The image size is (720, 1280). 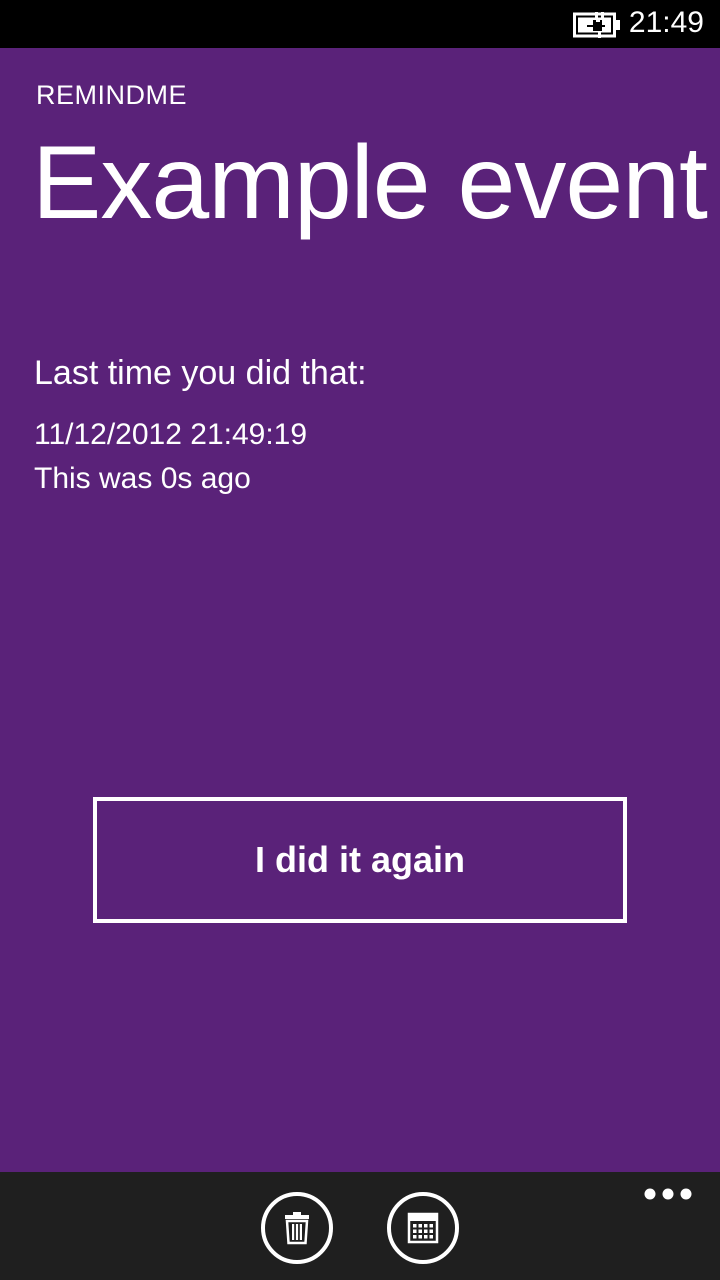 What do you see at coordinates (596, 25) in the screenshot?
I see `battery-charging-icon` at bounding box center [596, 25].